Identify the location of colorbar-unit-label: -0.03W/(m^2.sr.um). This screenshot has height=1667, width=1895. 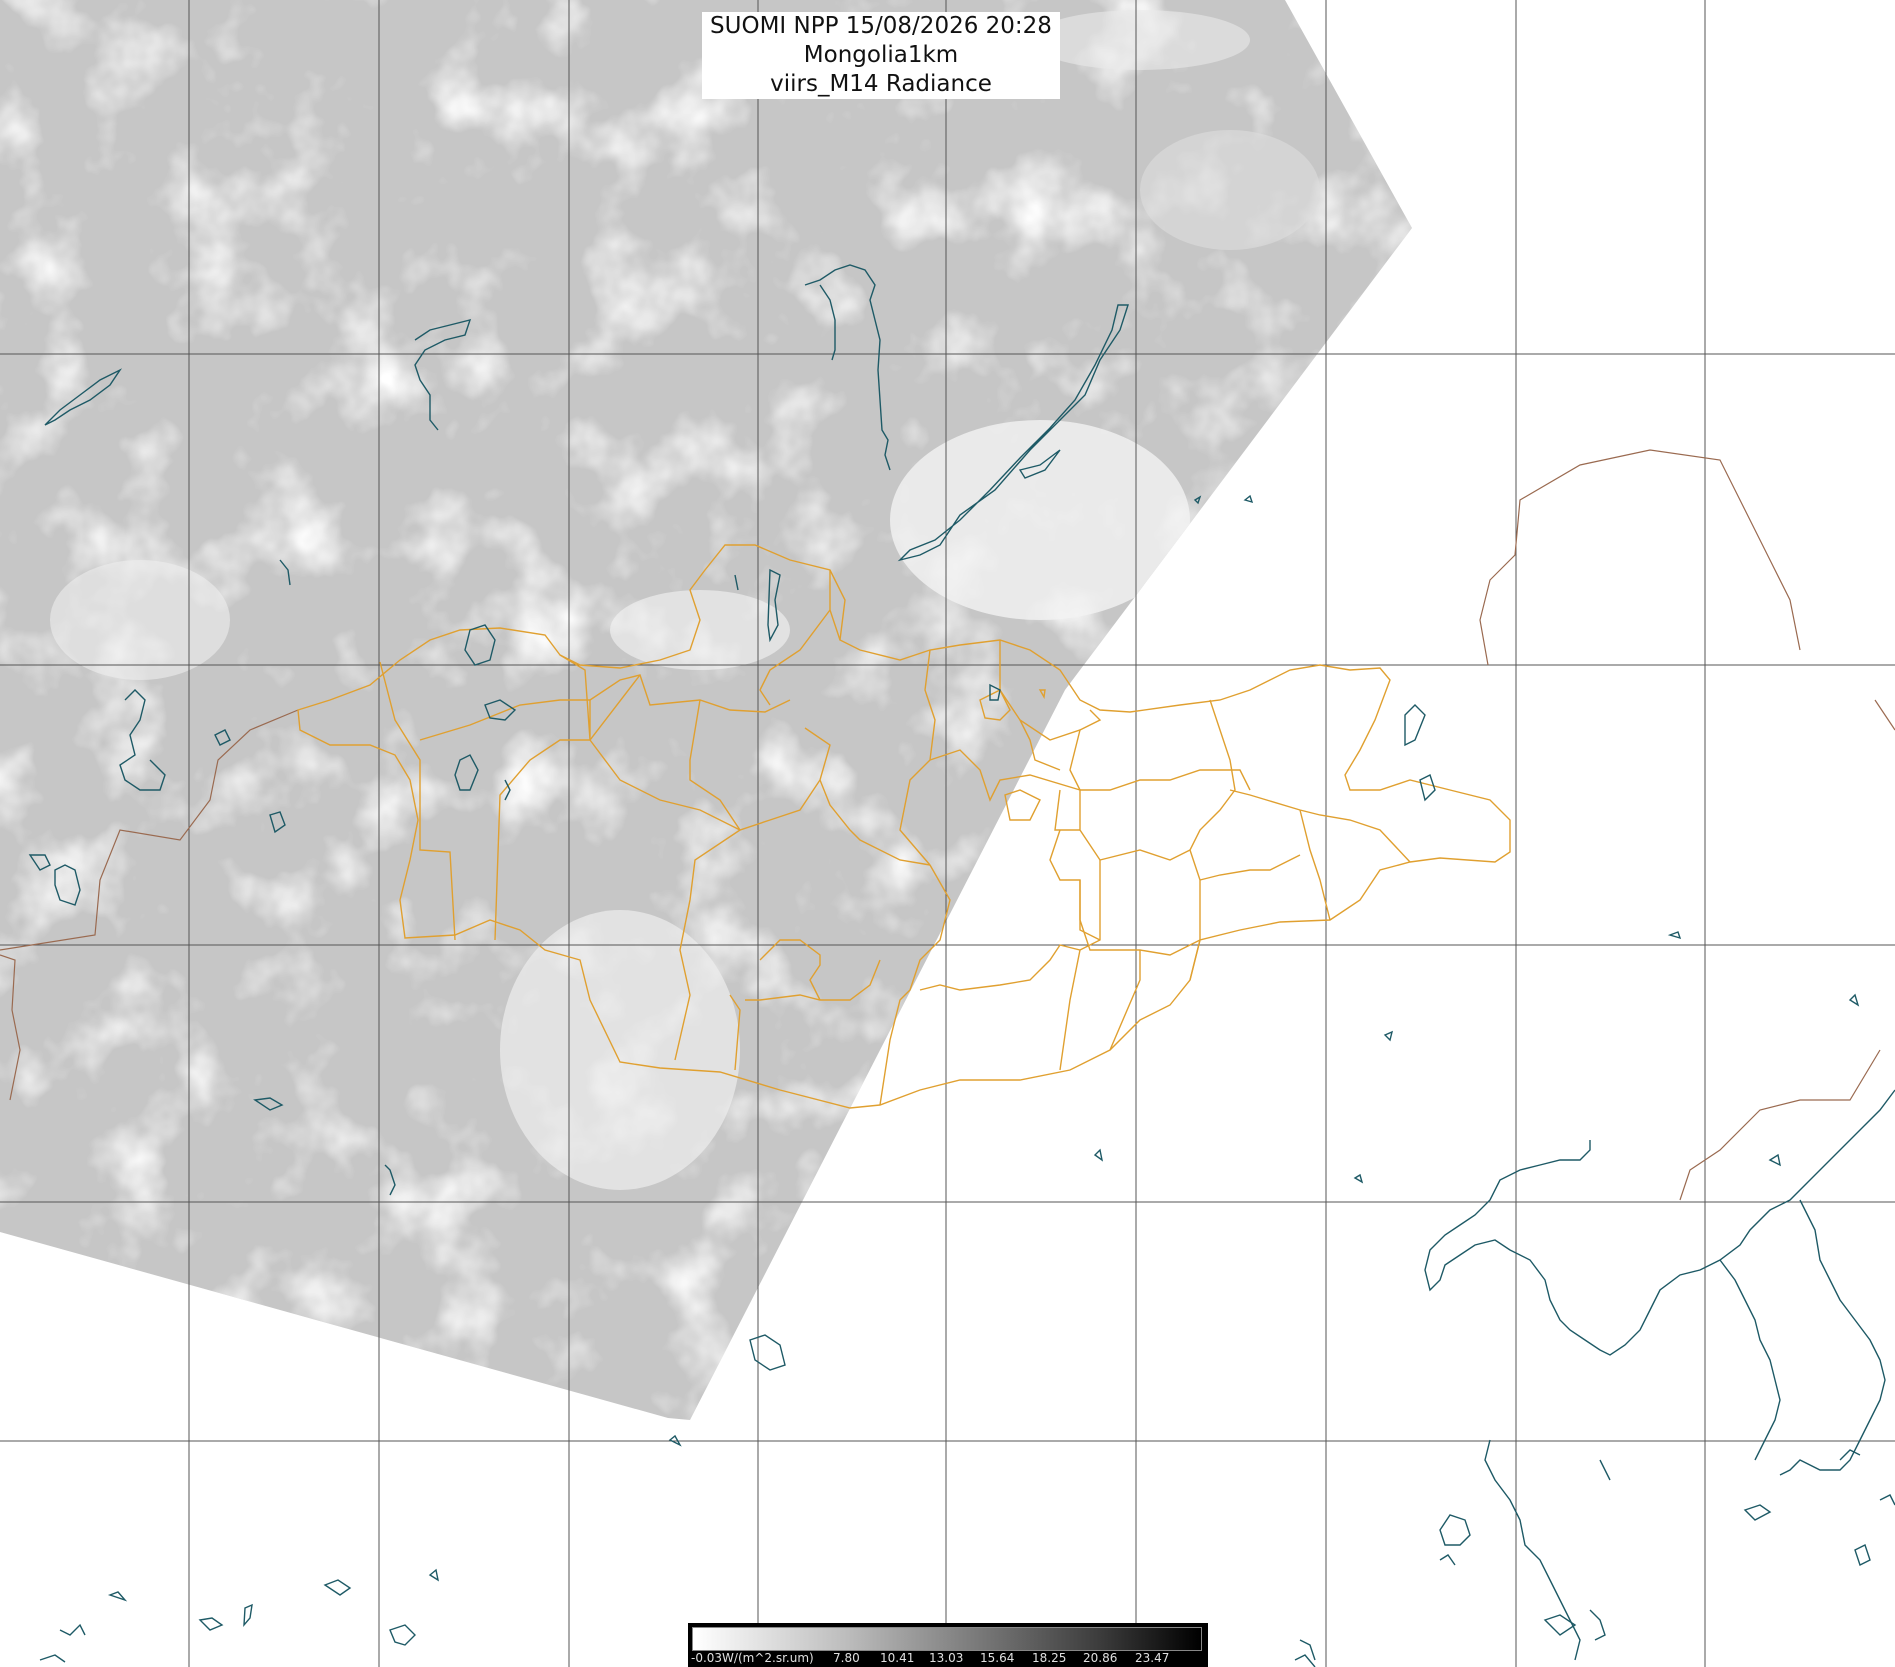
(752, 1658).